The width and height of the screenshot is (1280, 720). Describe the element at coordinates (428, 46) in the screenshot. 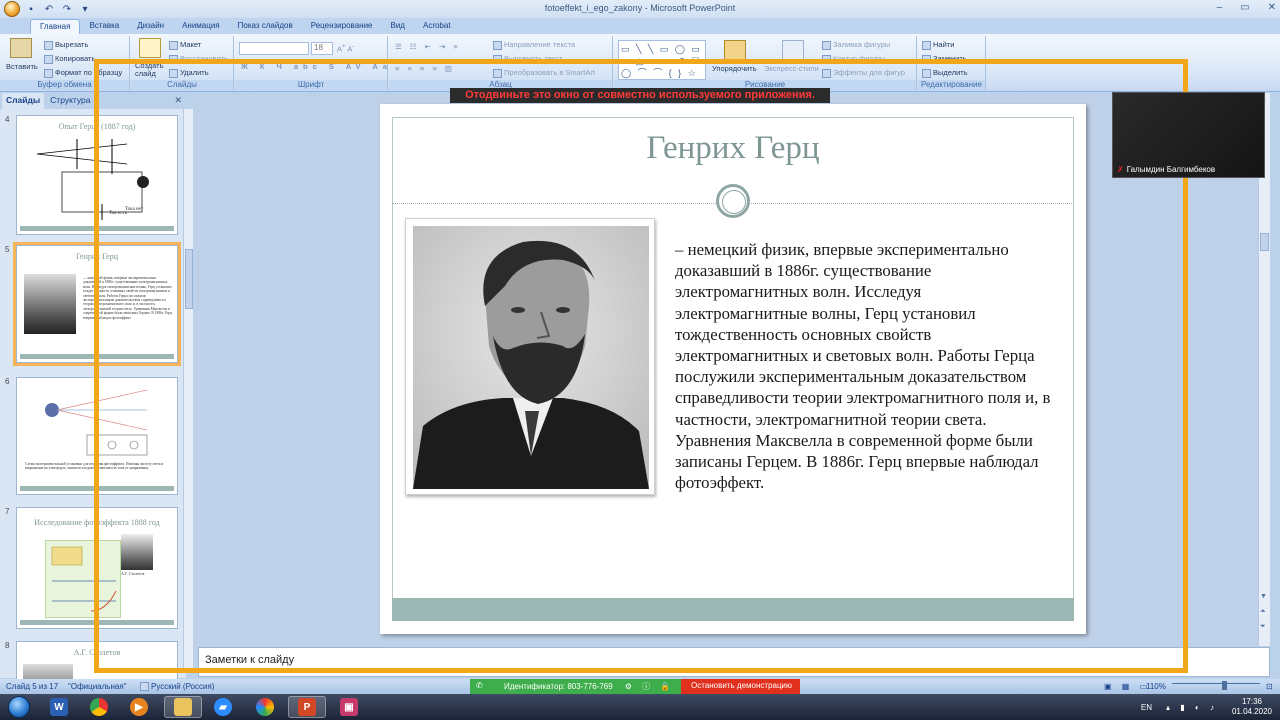

I see `list-buttons: ☰ ☷ ⇤ ⇥ ≡` at that location.